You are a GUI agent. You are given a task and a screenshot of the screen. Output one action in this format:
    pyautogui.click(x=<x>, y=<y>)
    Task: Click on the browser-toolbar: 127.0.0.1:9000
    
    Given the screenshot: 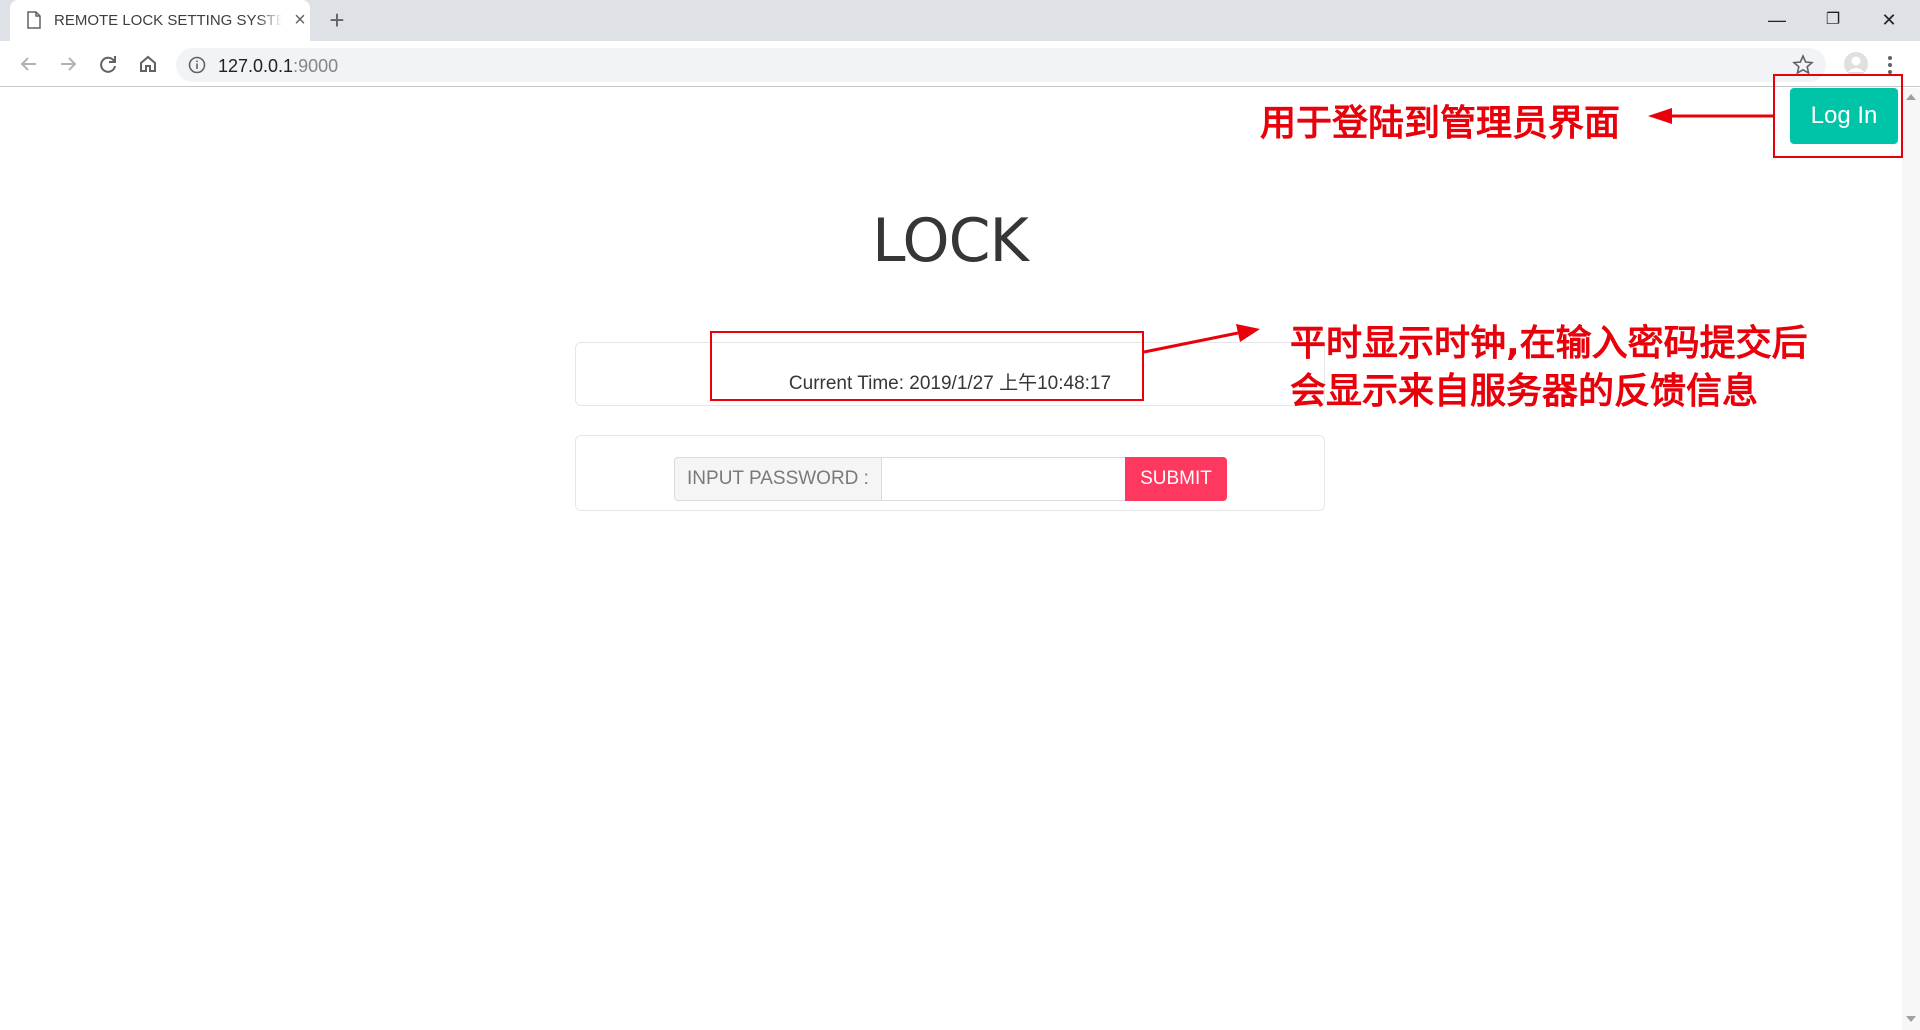 What is the action you would take?
    pyautogui.click(x=960, y=64)
    